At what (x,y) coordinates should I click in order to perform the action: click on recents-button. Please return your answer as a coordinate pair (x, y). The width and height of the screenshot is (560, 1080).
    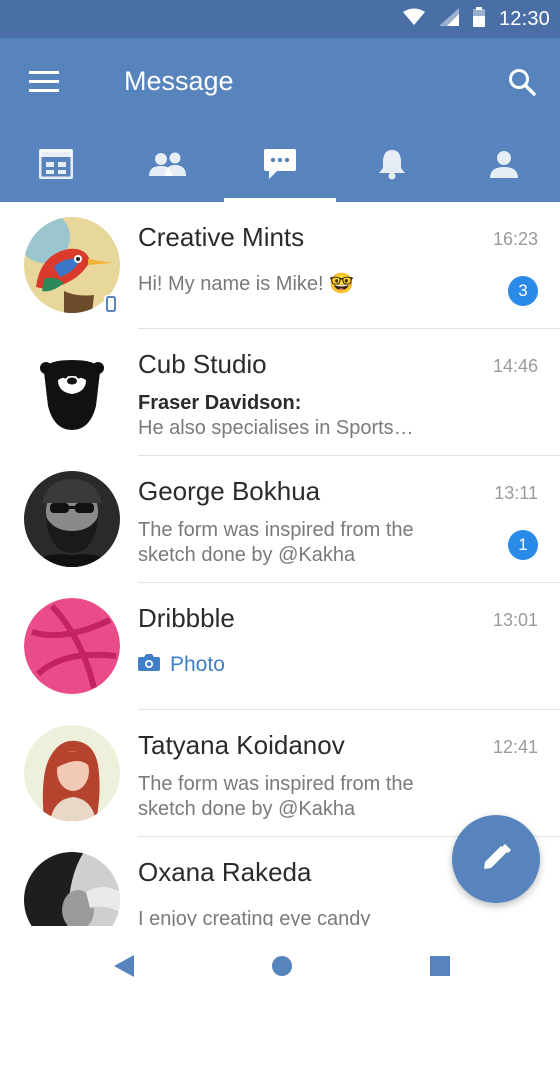
    Looking at the image, I should click on (440, 968).